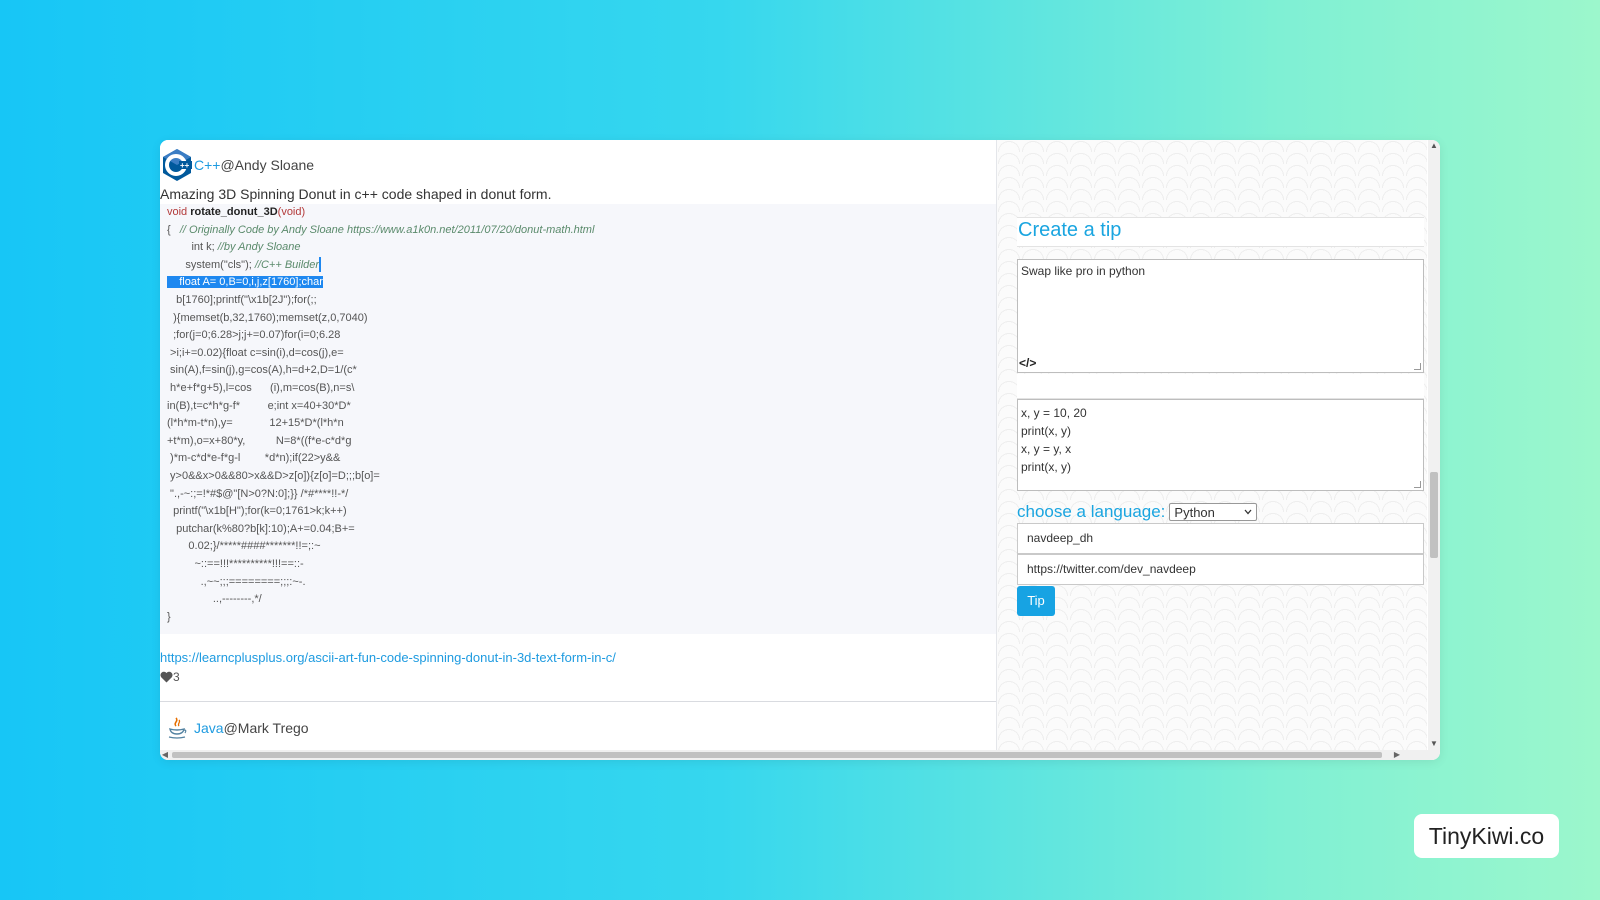 The width and height of the screenshot is (1600, 900). Describe the element at coordinates (1036, 601) in the screenshot. I see `tip-submit-button: Tip` at that location.